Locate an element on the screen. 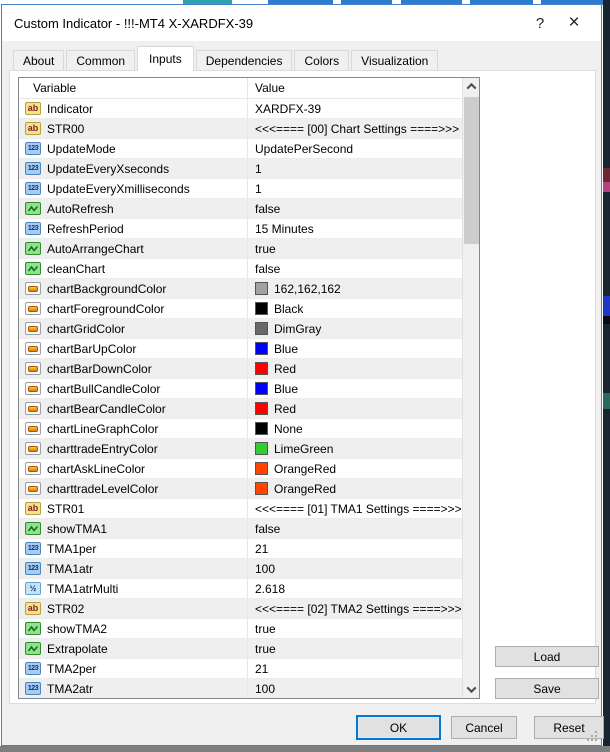 This screenshot has height=752, width=610. value-cell: UpdatePerSecond is located at coordinates (355, 148).